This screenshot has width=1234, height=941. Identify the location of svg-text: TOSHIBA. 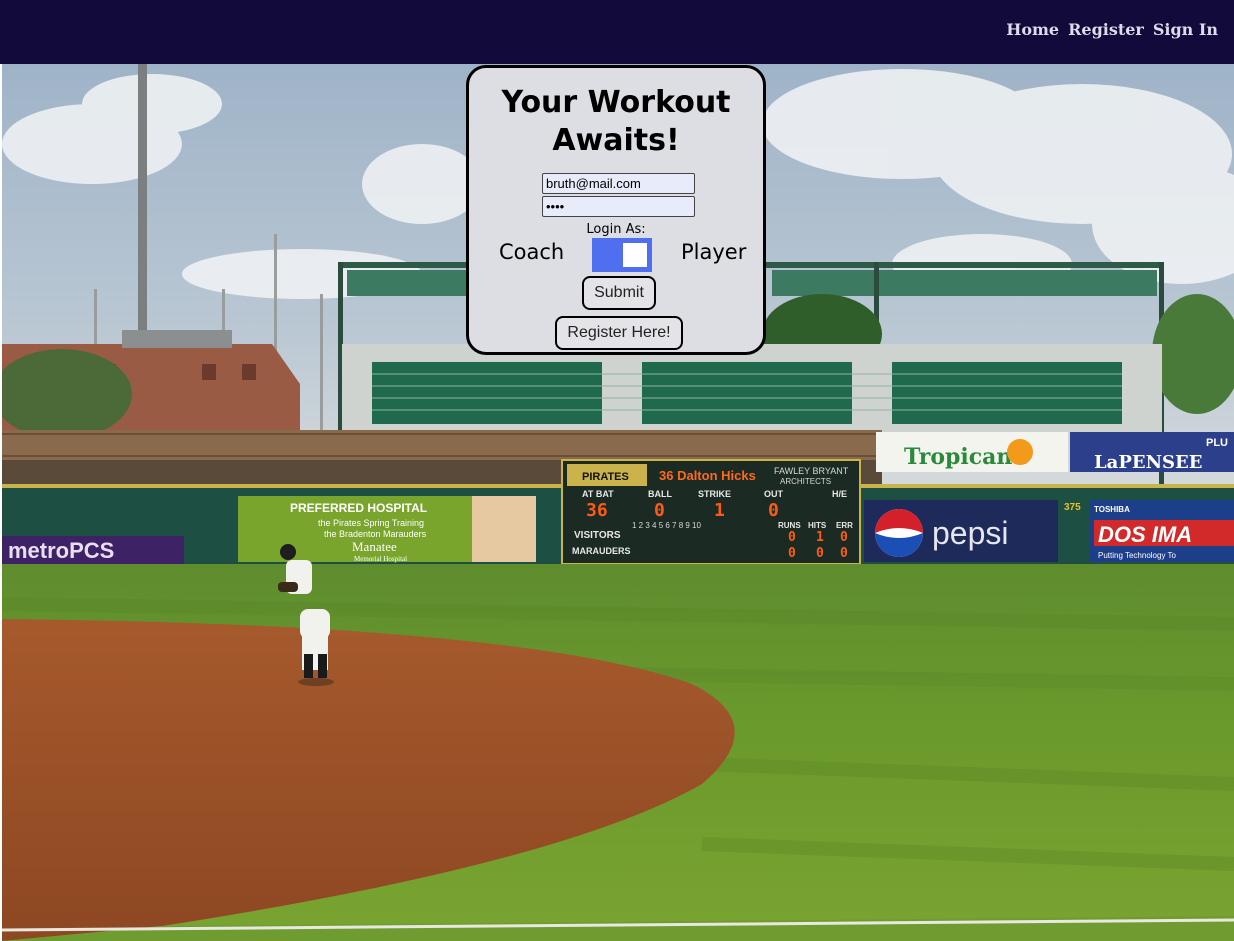
(1112, 509).